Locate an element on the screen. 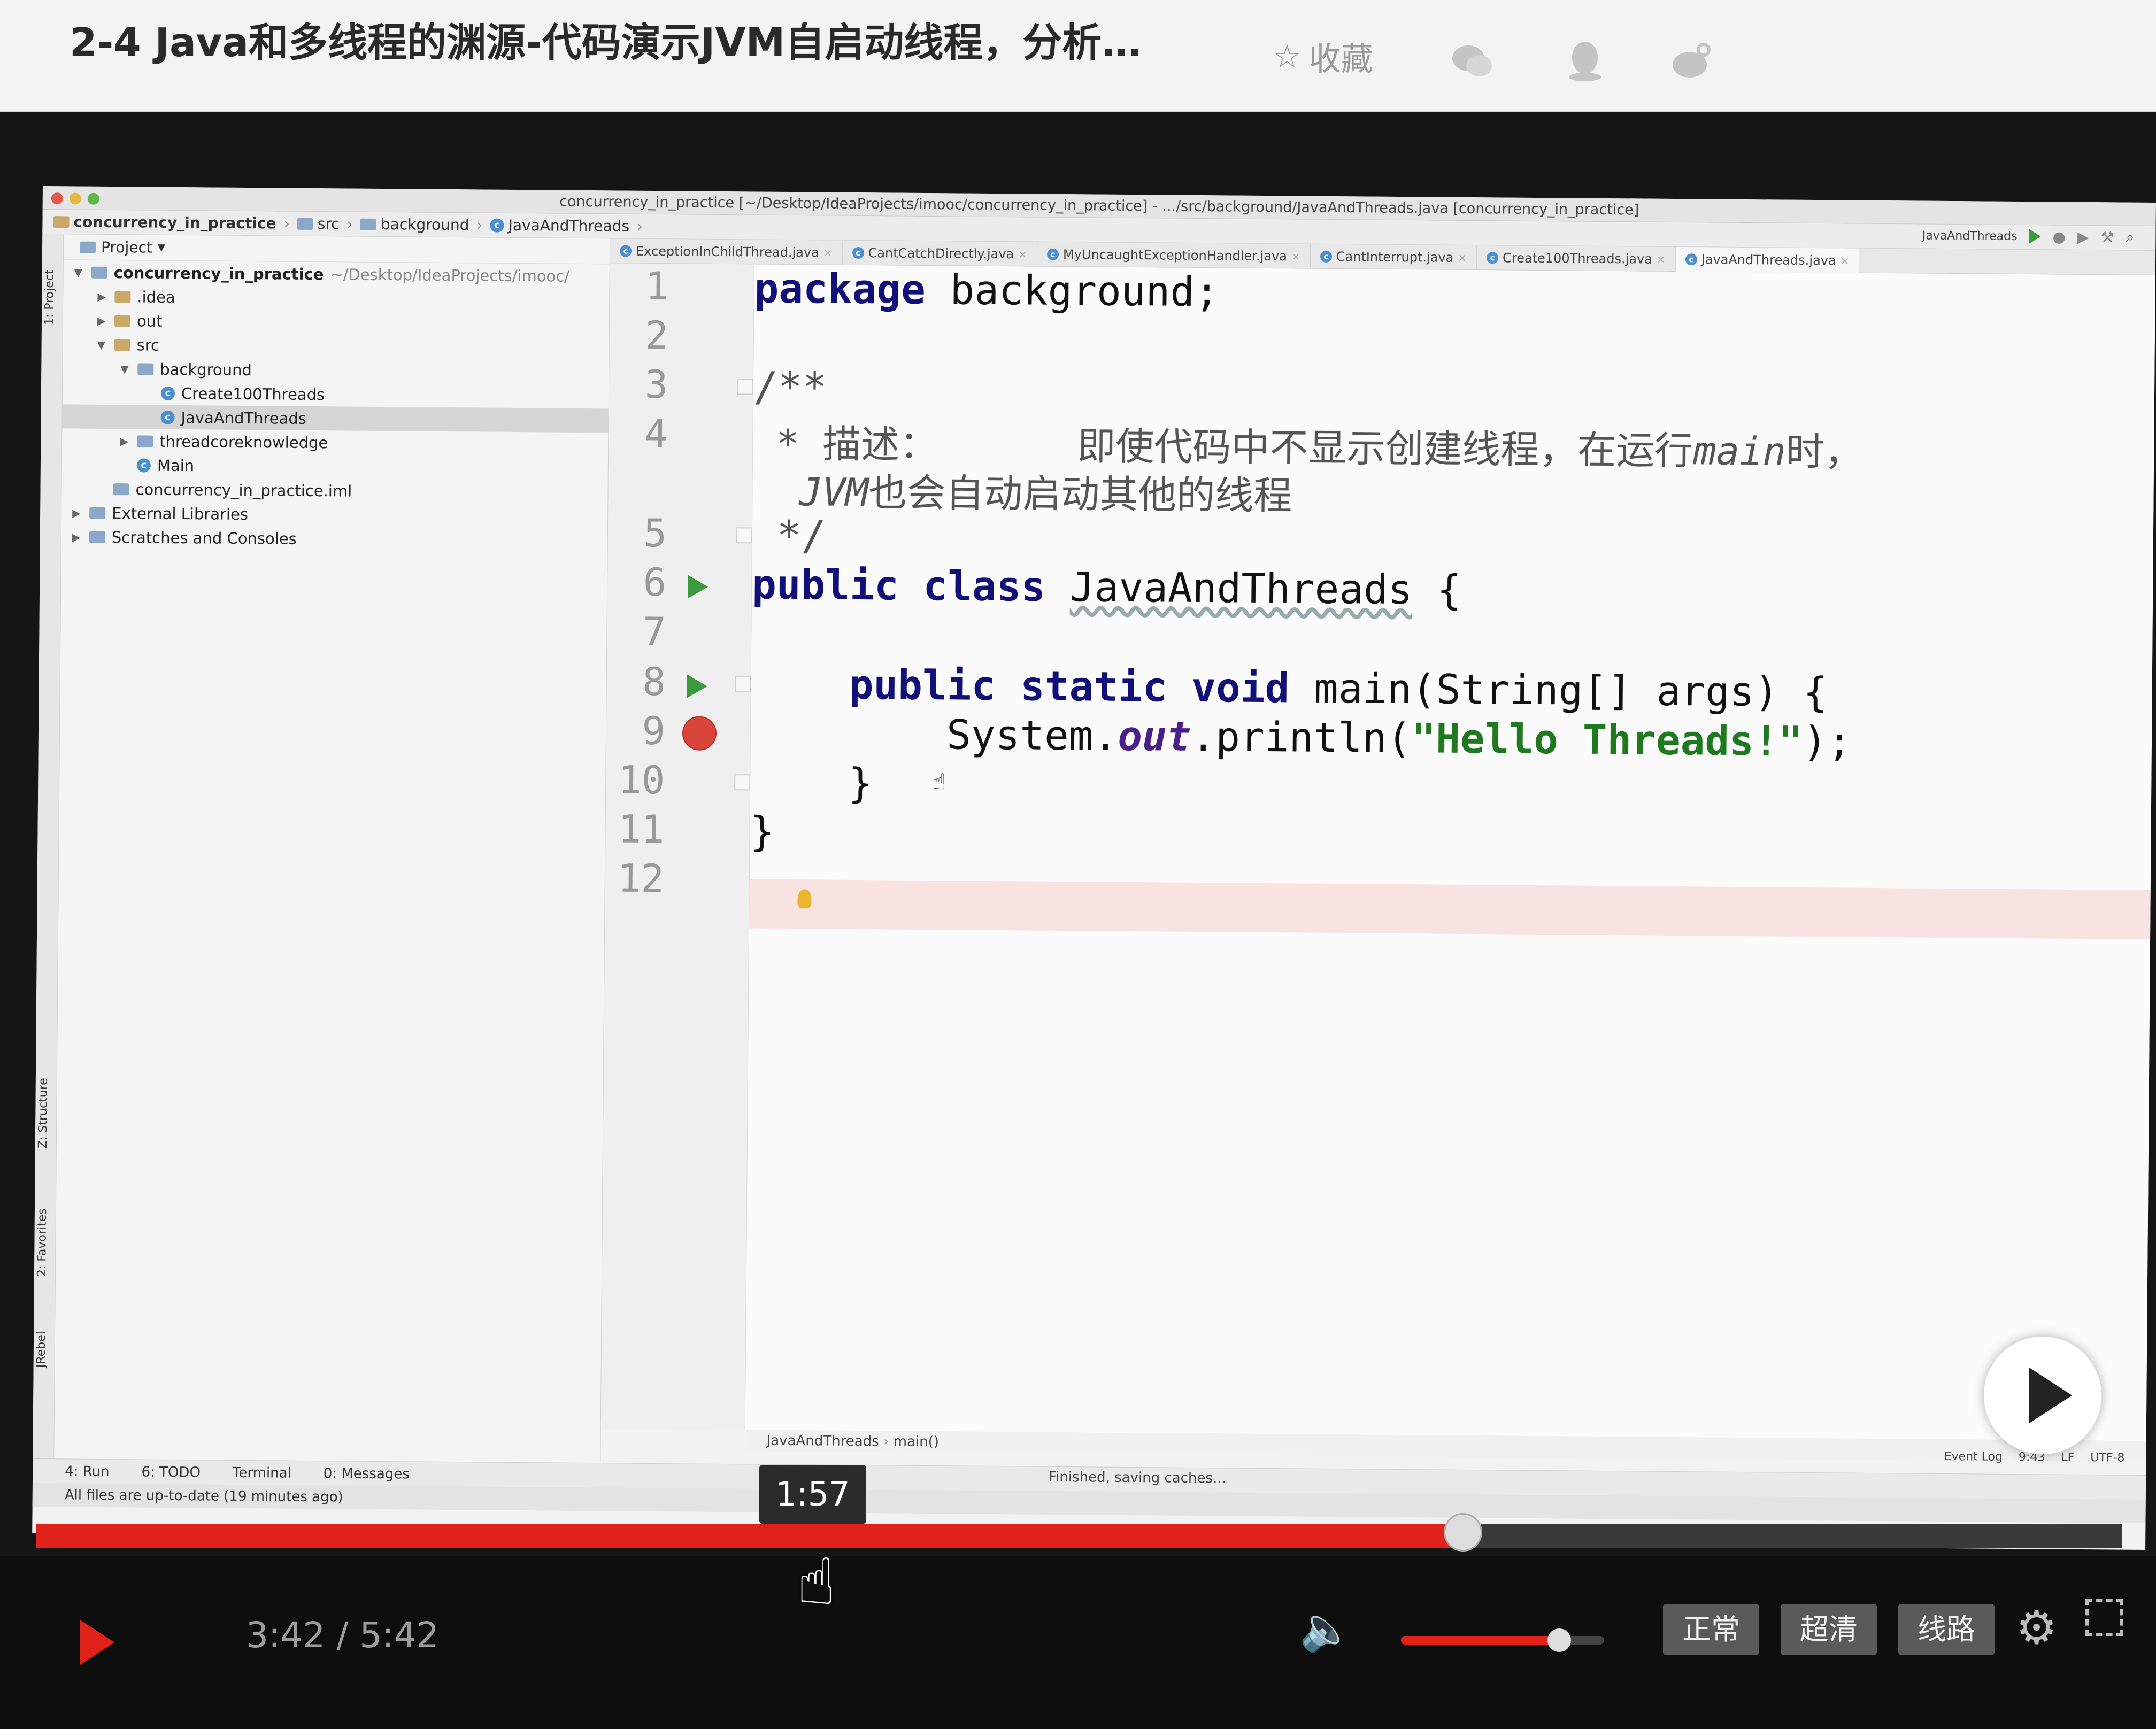 Image resolution: width=2156 pixels, height=1729 pixels. build-icon: ⚒ is located at coordinates (2107, 237).